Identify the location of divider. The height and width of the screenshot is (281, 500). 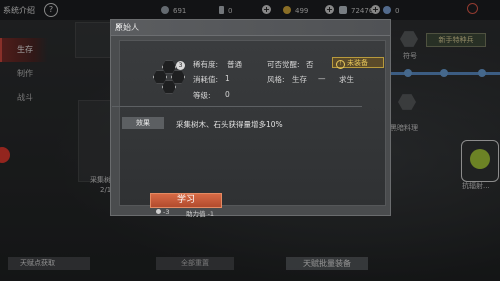
(237, 106).